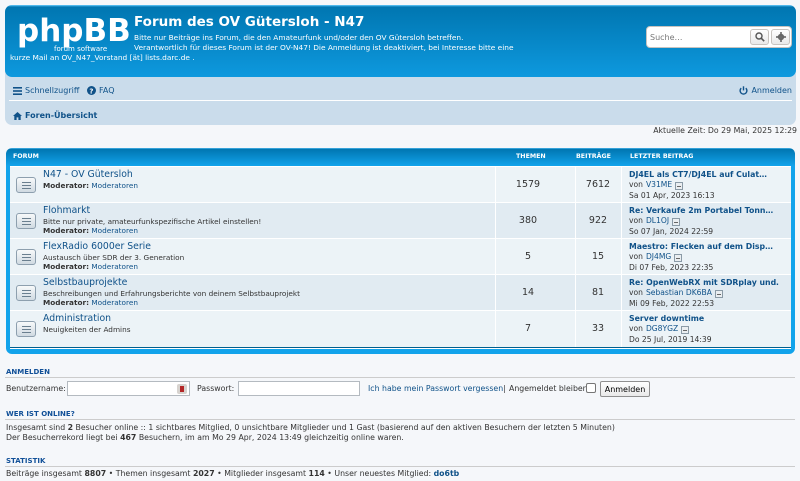  Describe the element at coordinates (97, 246) in the screenshot. I see `forum-title-link: FlexRadio 6000er Serie` at that location.